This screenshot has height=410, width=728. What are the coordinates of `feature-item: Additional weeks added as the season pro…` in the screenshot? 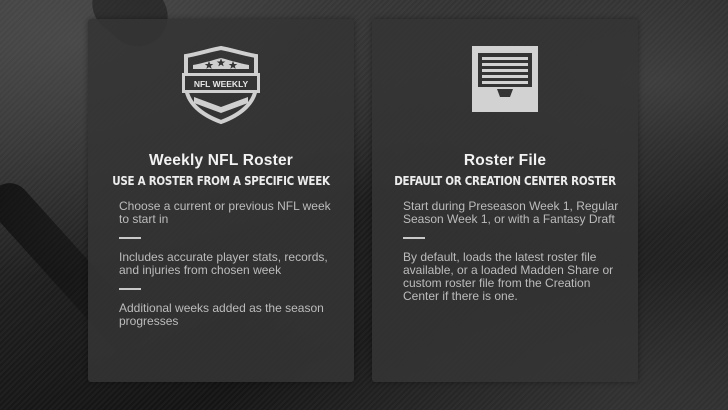 It's located at (221, 314).